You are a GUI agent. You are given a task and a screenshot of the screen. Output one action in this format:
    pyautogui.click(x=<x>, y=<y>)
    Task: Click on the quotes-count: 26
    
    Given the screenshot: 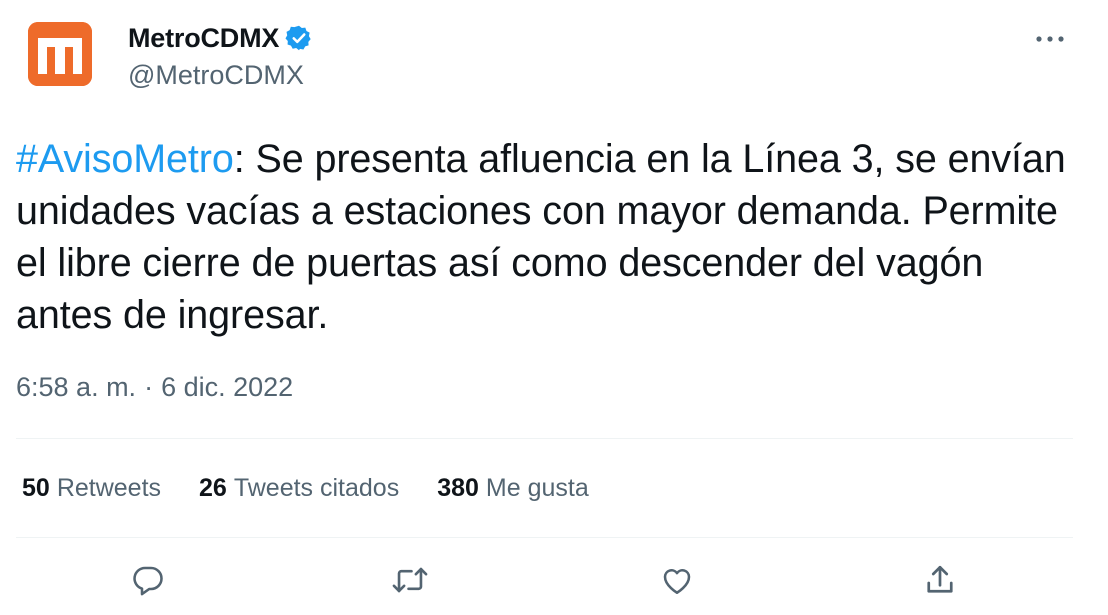 What is the action you would take?
    pyautogui.click(x=213, y=488)
    